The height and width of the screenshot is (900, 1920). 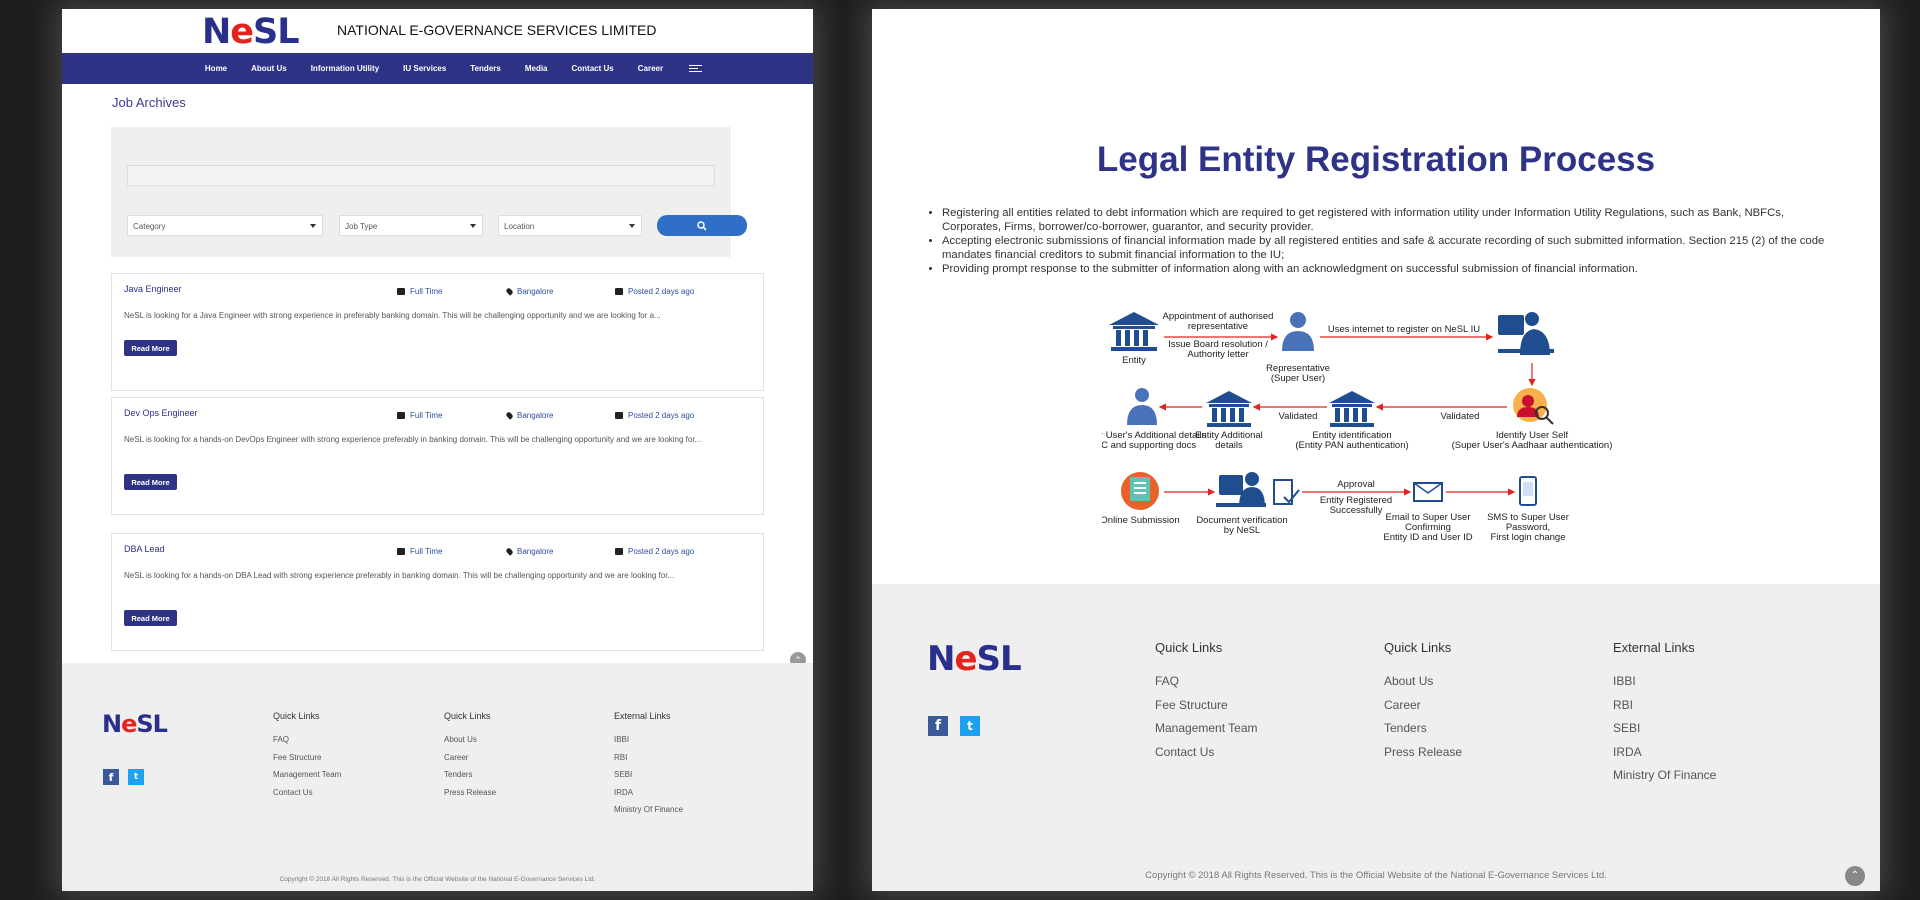 I want to click on diagram-label: Entity, so click(x=1134, y=360).